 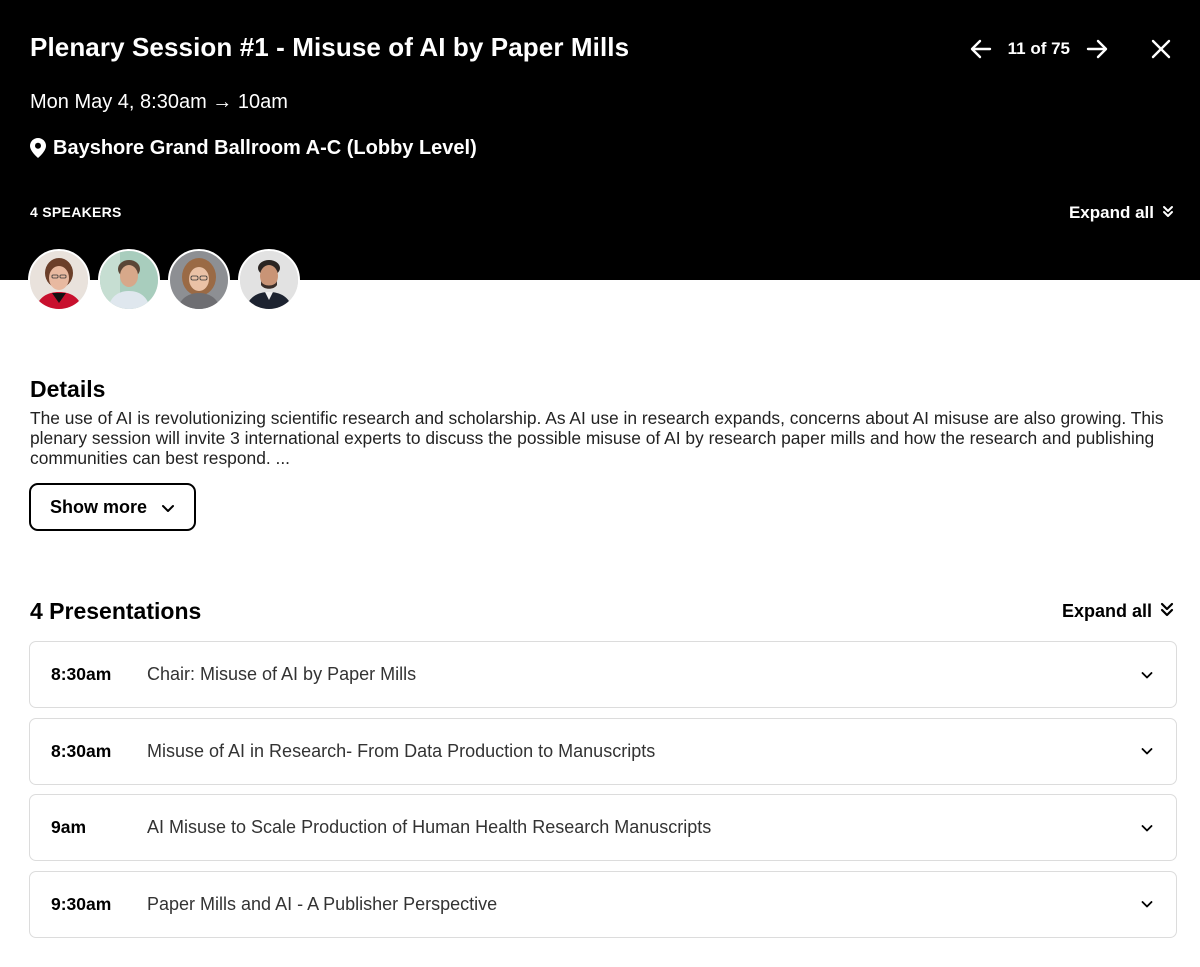 I want to click on session-datetime: Mon May 4, 8:30am → 10am, so click(x=159, y=102).